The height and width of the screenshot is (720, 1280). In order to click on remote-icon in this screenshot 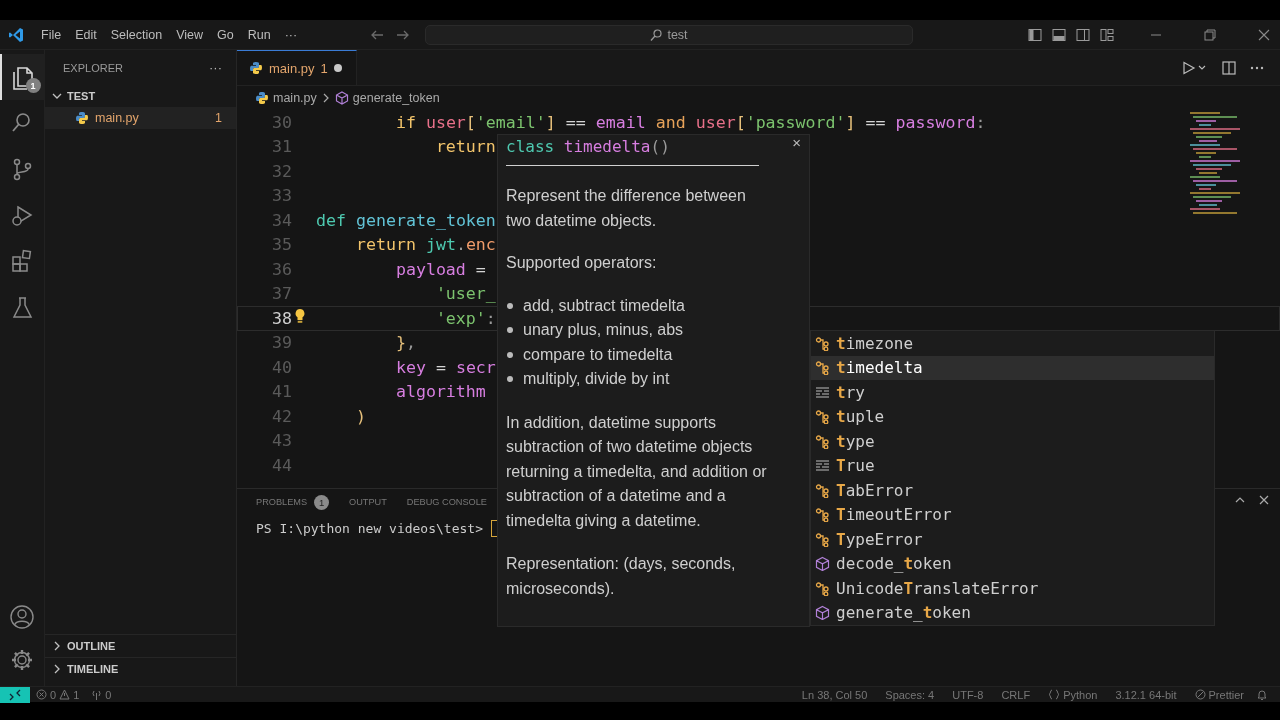, I will do `click(15, 694)`.